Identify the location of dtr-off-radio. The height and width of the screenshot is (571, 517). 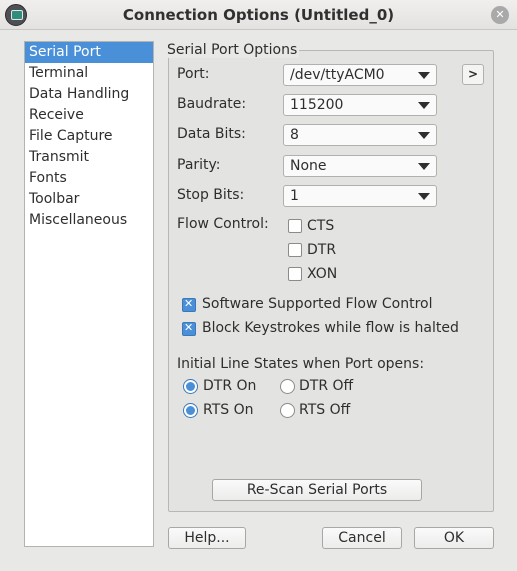
(287, 386).